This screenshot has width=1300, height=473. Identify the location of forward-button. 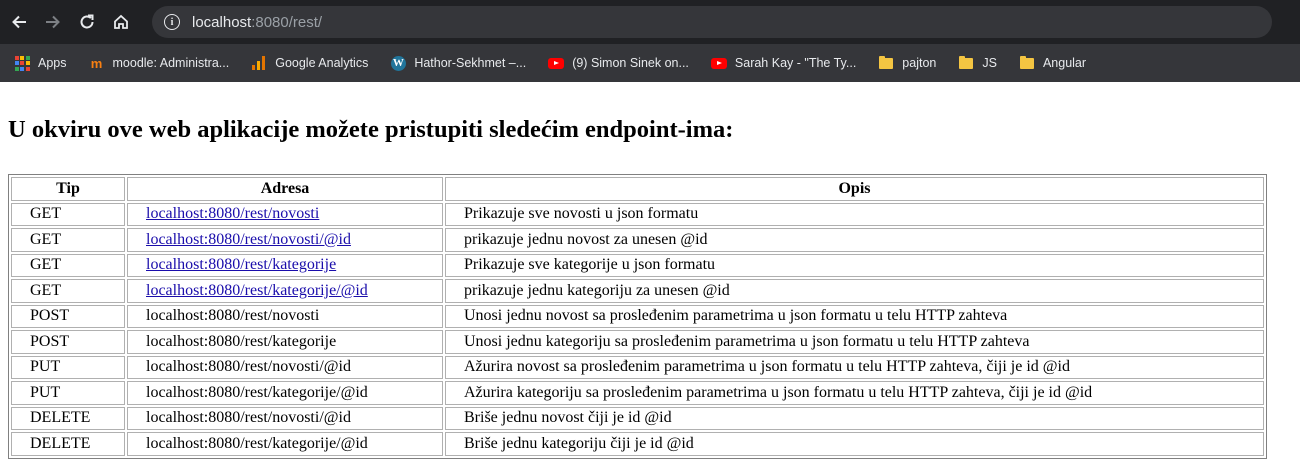
(53, 22).